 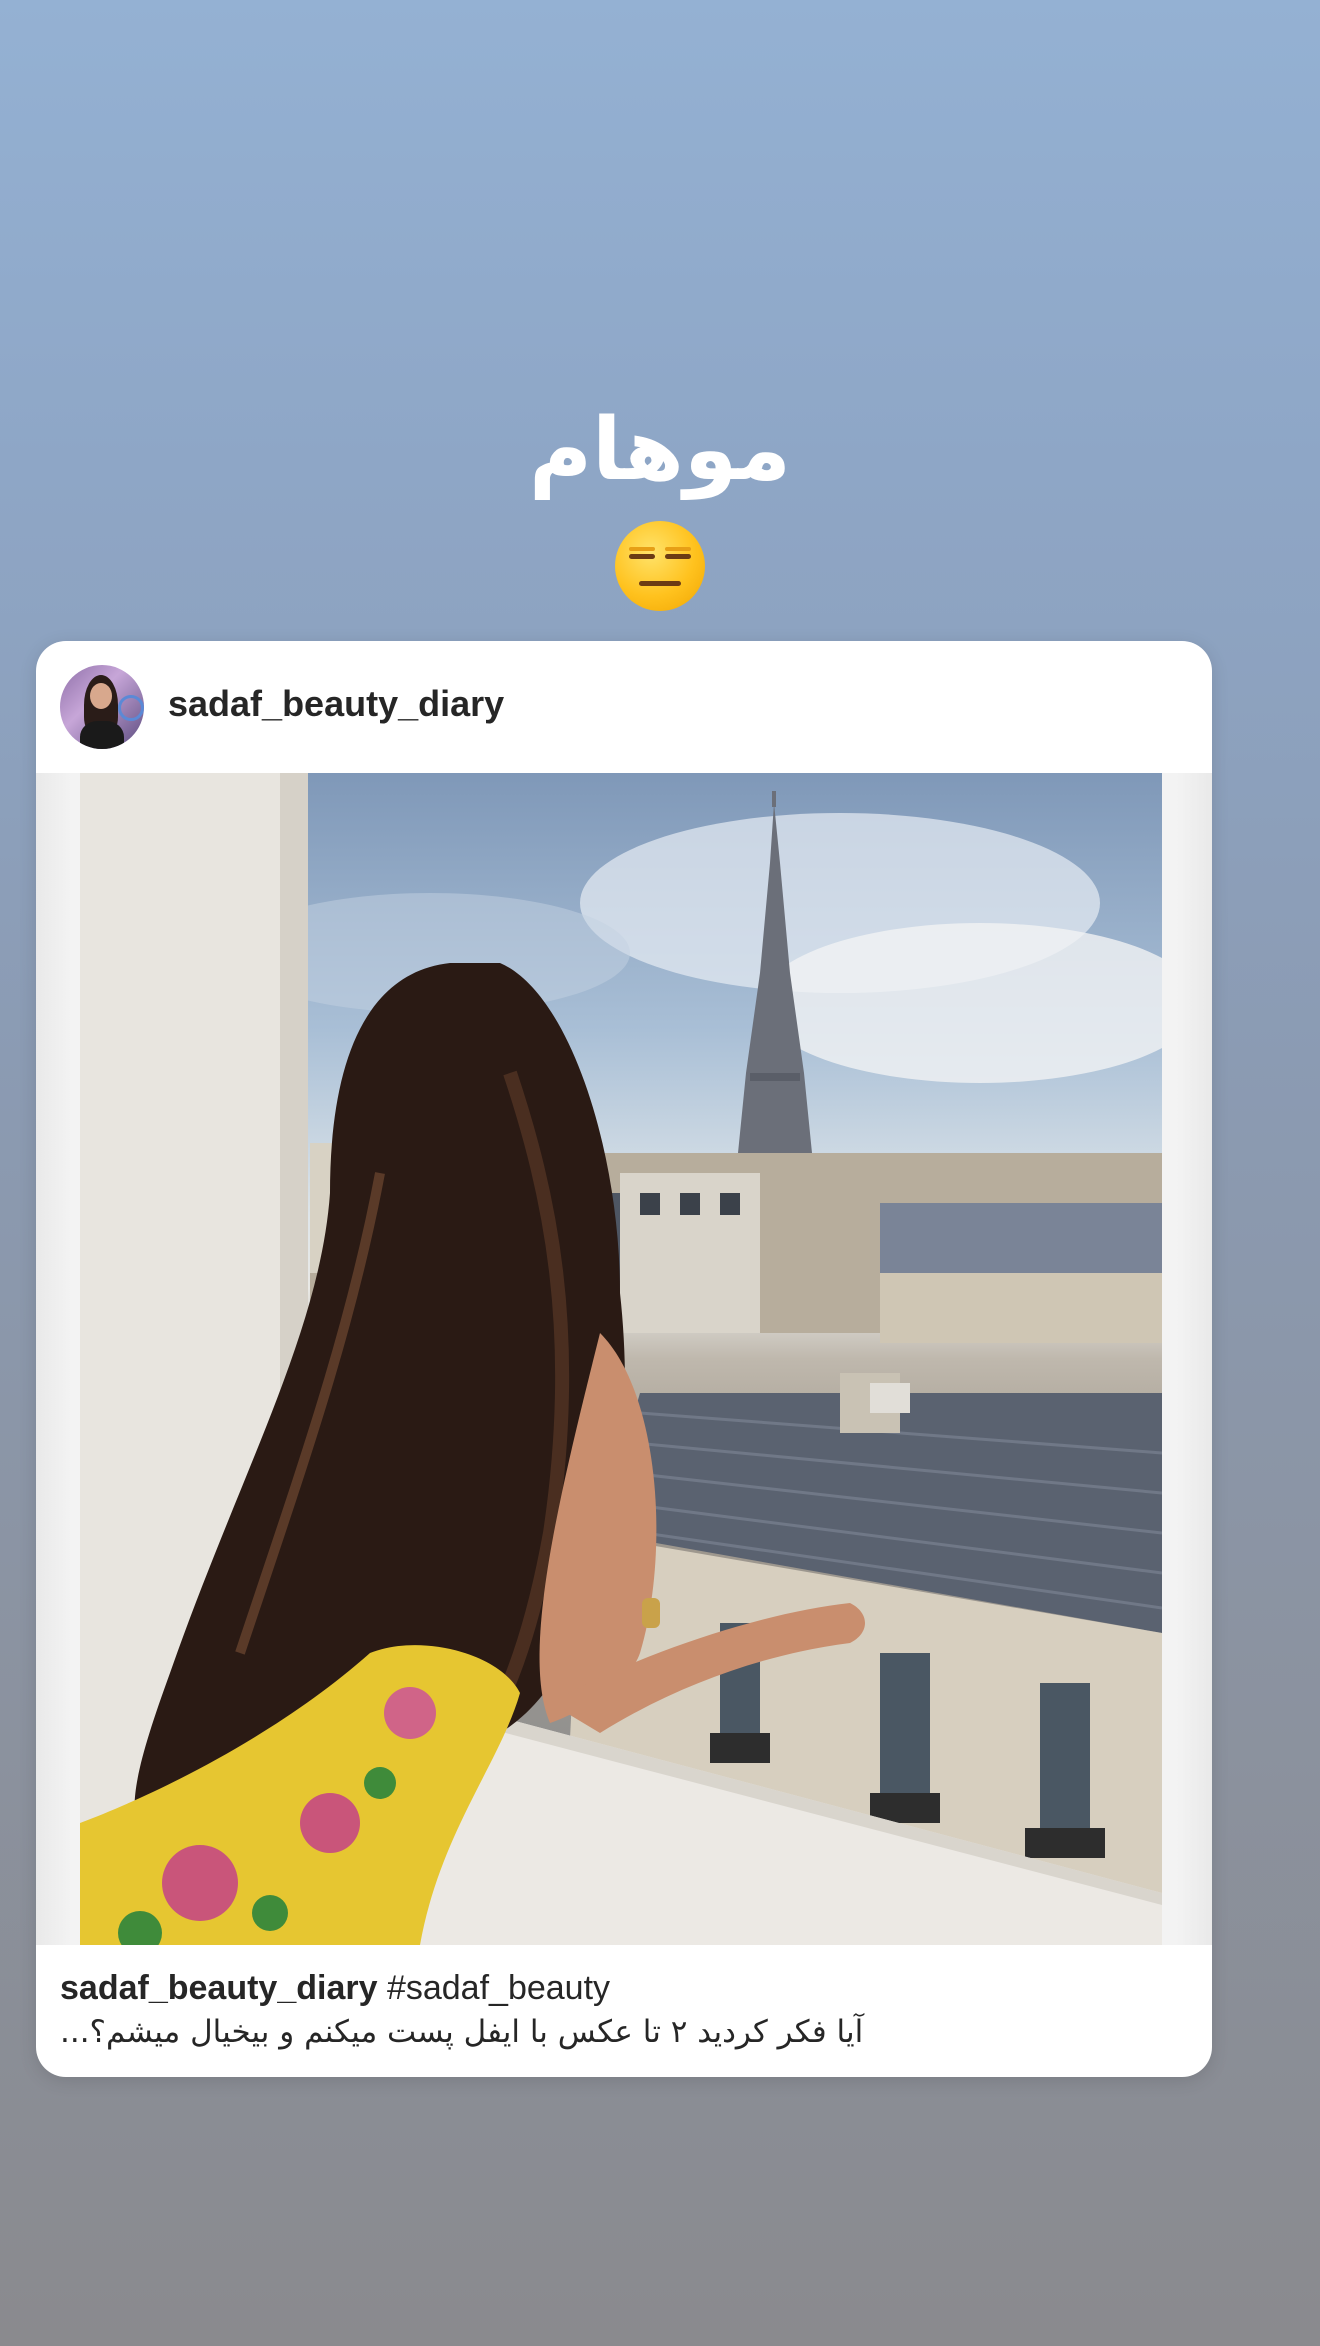 What do you see at coordinates (660, 450) in the screenshot?
I see `story-text: موهام` at bounding box center [660, 450].